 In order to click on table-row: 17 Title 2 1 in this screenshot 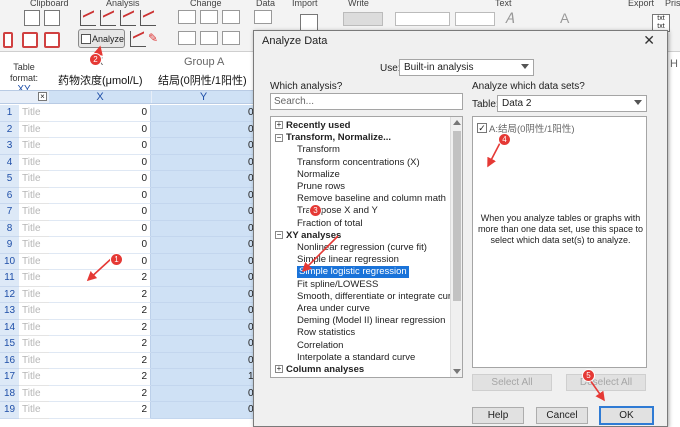, I will do `click(127, 377)`.